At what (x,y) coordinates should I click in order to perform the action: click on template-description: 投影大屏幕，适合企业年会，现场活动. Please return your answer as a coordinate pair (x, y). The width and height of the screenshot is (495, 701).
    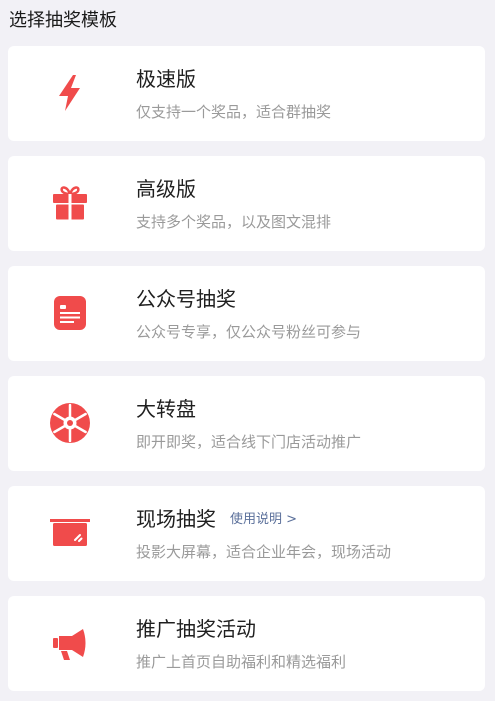
    Looking at the image, I should click on (264, 552).